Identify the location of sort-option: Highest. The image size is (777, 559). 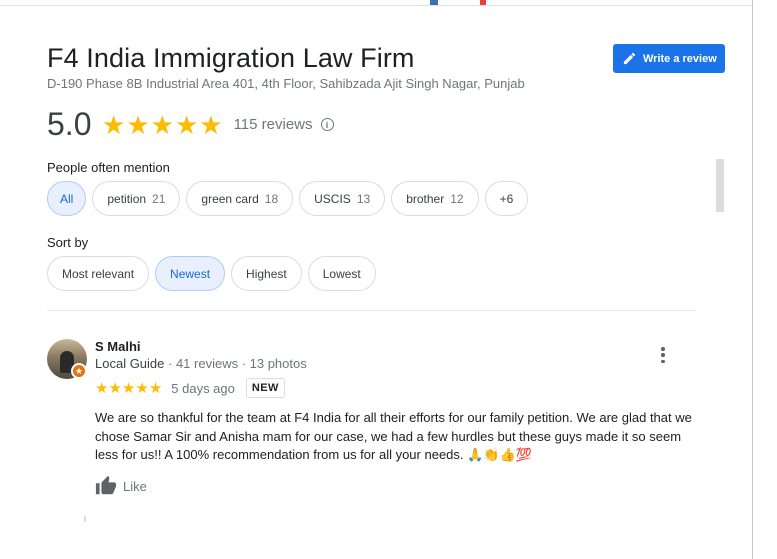
(266, 273).